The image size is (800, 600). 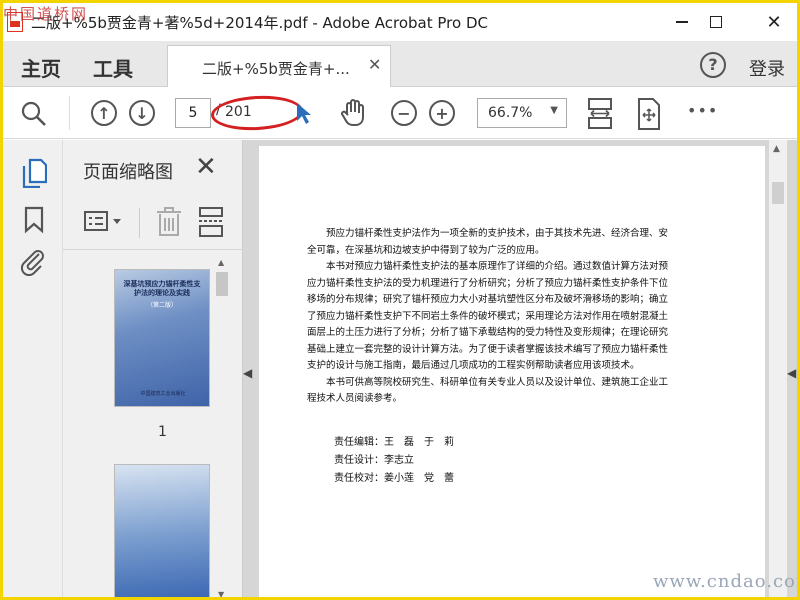 What do you see at coordinates (713, 65) in the screenshot?
I see `help-icon: ?` at bounding box center [713, 65].